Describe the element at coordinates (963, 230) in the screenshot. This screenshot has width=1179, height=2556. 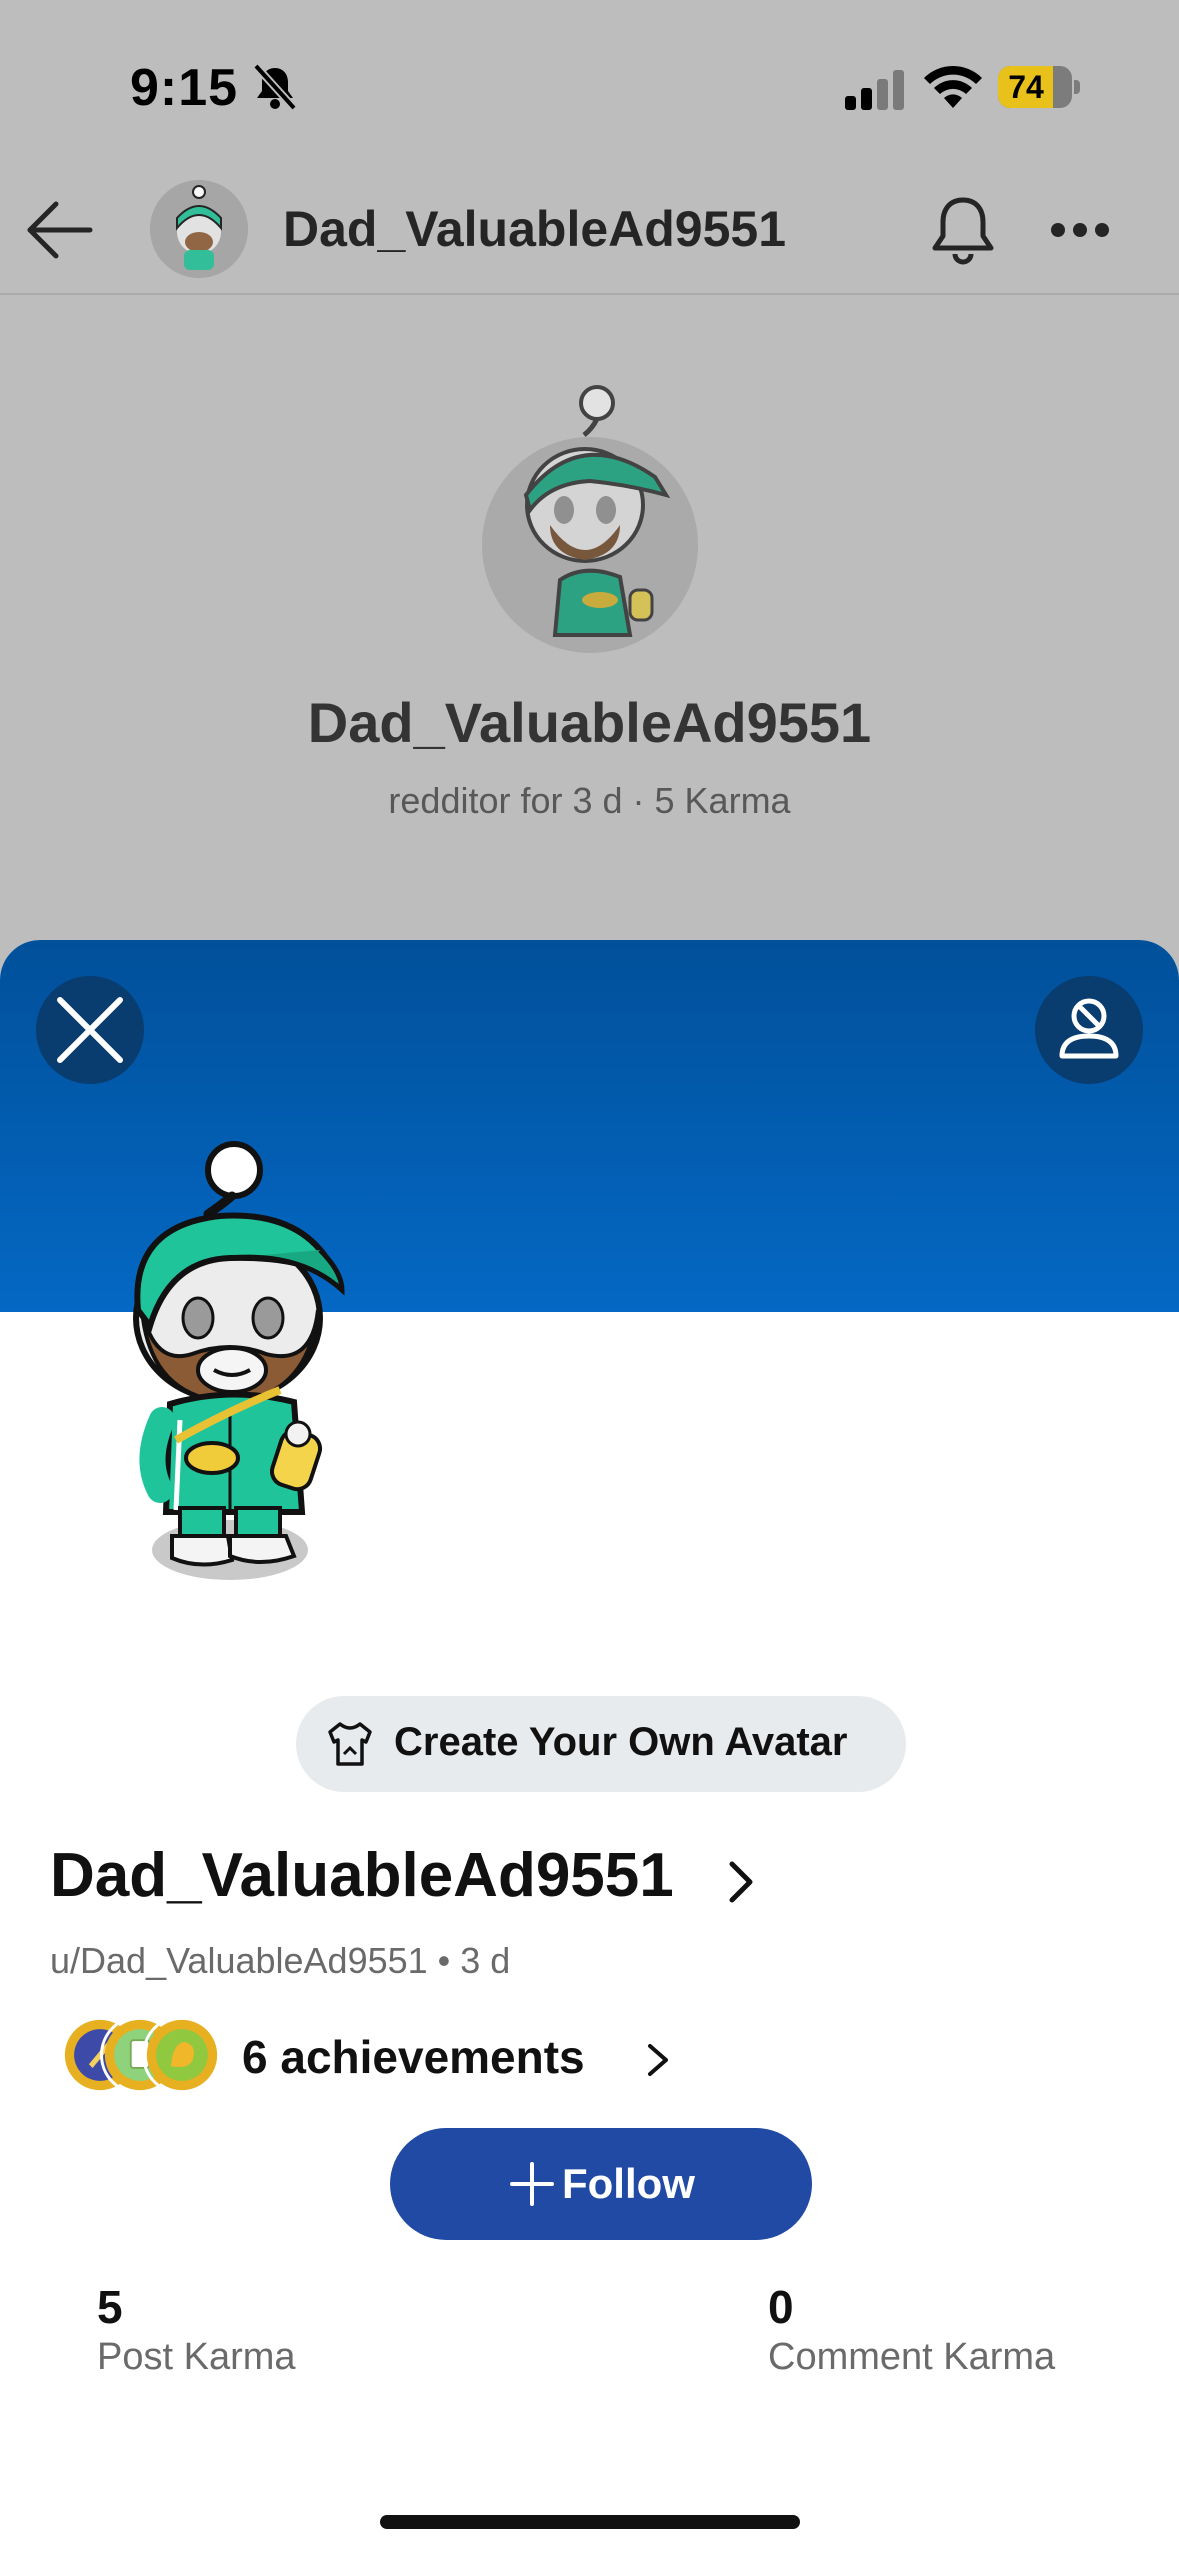
I see `bell-icon` at that location.